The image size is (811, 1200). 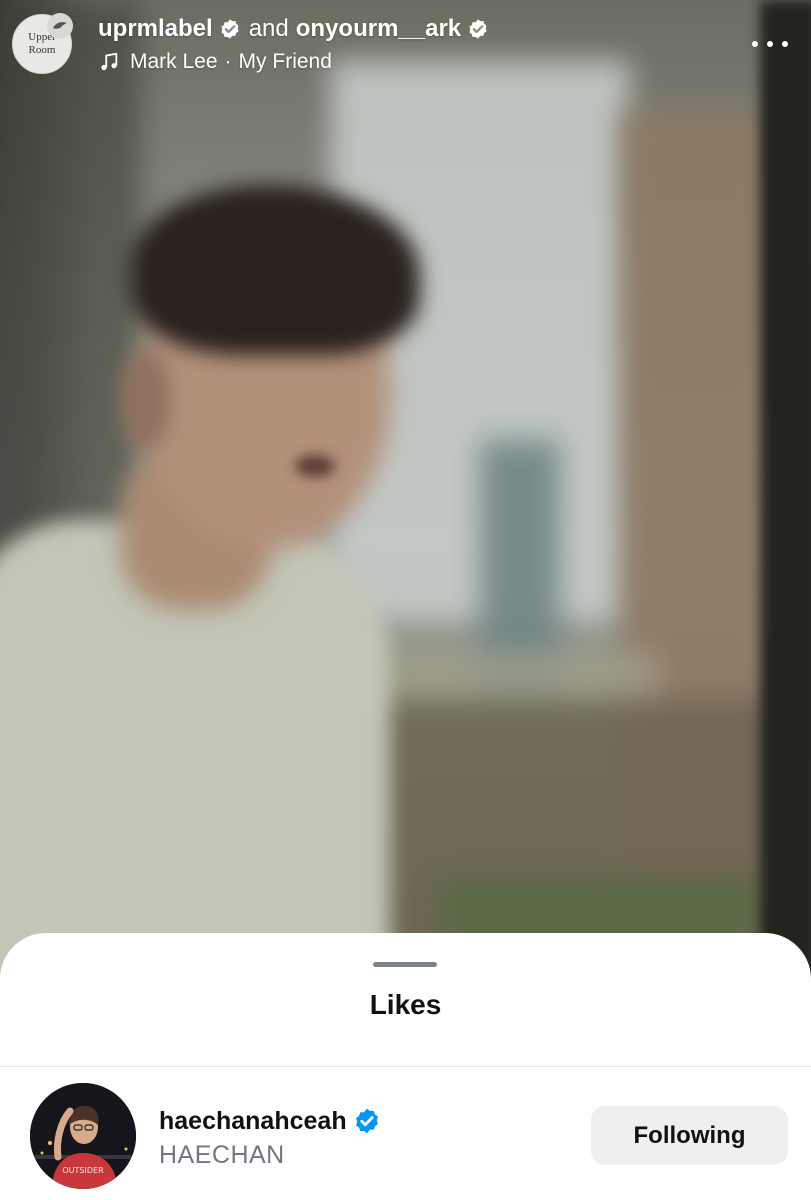 I want to click on author-username-1: uprmlabel, so click(x=155, y=29).